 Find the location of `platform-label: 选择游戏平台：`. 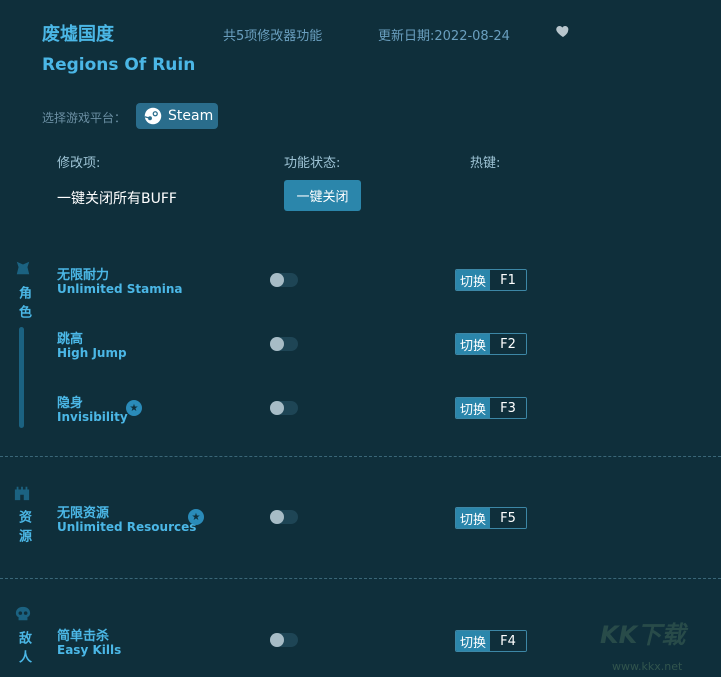

platform-label: 选择游戏平台： is located at coordinates (84, 118).